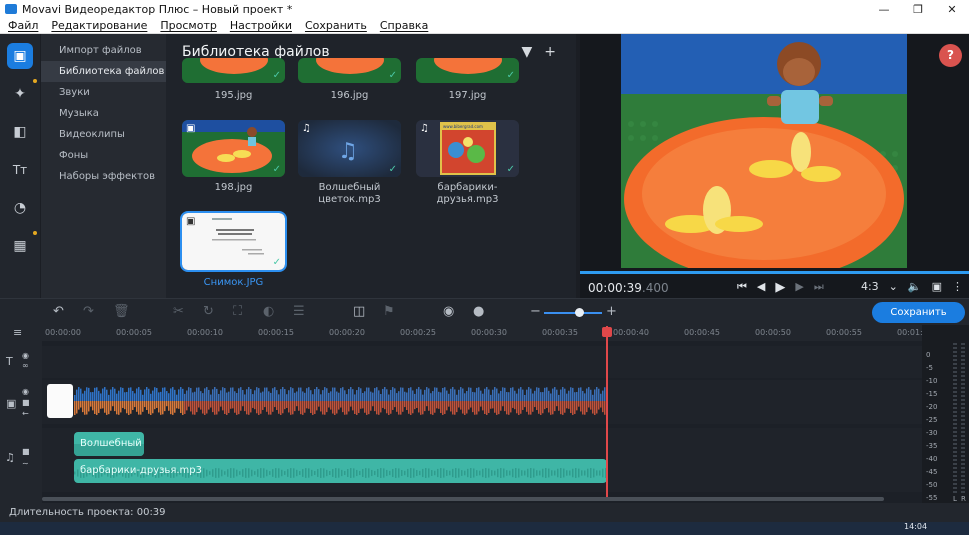 The height and width of the screenshot is (535, 969). Describe the element at coordinates (761, 287) in the screenshot. I see `step-back-icon: ◀` at that location.